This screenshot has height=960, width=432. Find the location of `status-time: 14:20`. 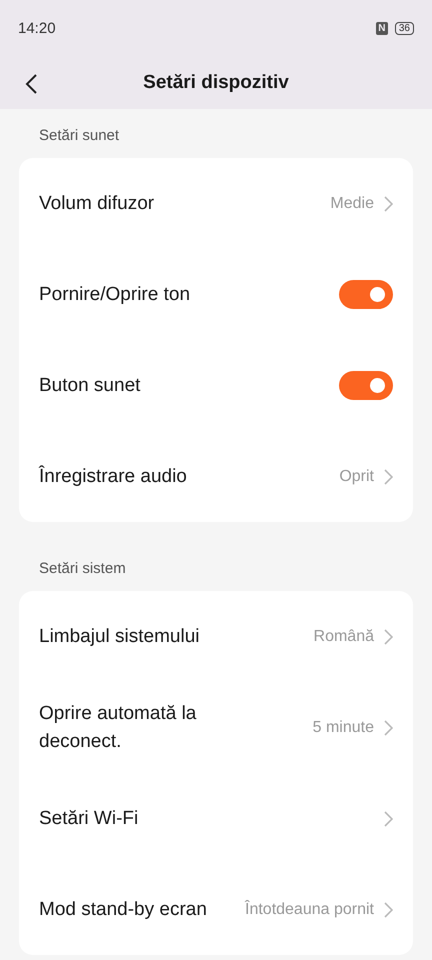

status-time: 14:20 is located at coordinates (37, 28).